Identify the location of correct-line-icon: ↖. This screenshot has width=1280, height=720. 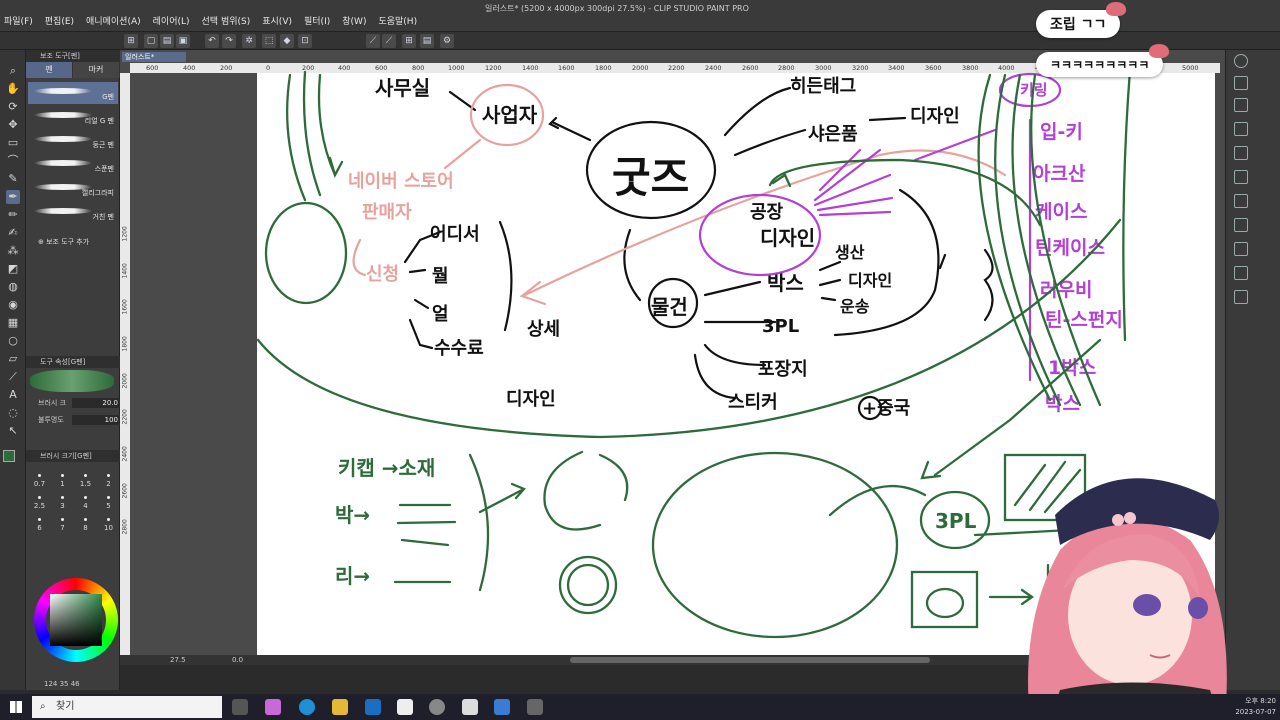
(13, 431).